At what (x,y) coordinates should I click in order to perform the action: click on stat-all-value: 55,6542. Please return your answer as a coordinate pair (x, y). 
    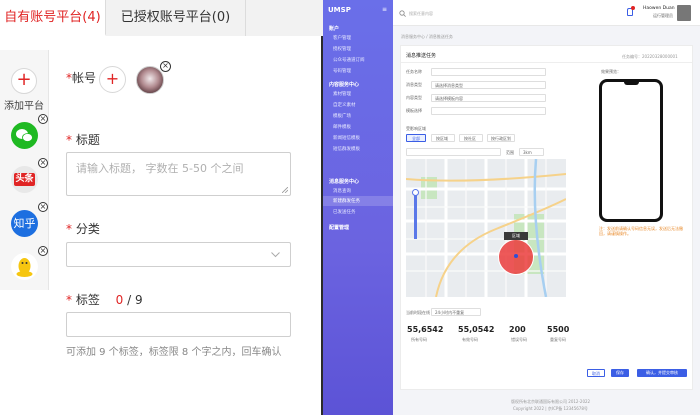
    Looking at the image, I should click on (425, 329).